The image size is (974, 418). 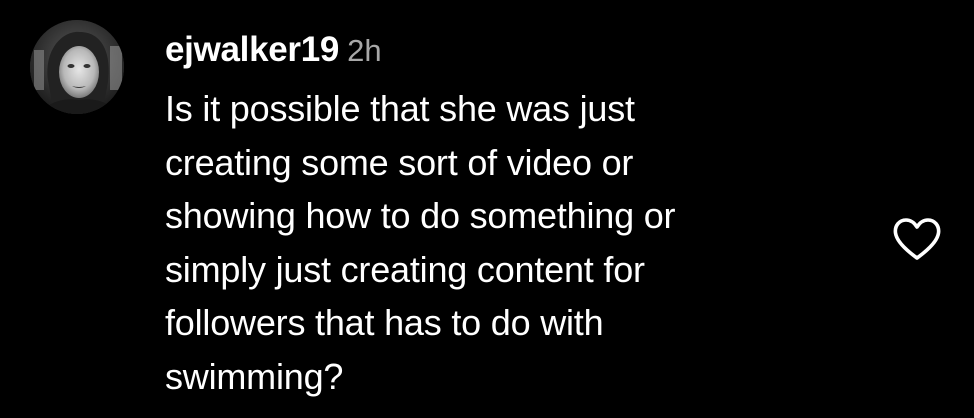 I want to click on heart-outline-icon, so click(x=917, y=239).